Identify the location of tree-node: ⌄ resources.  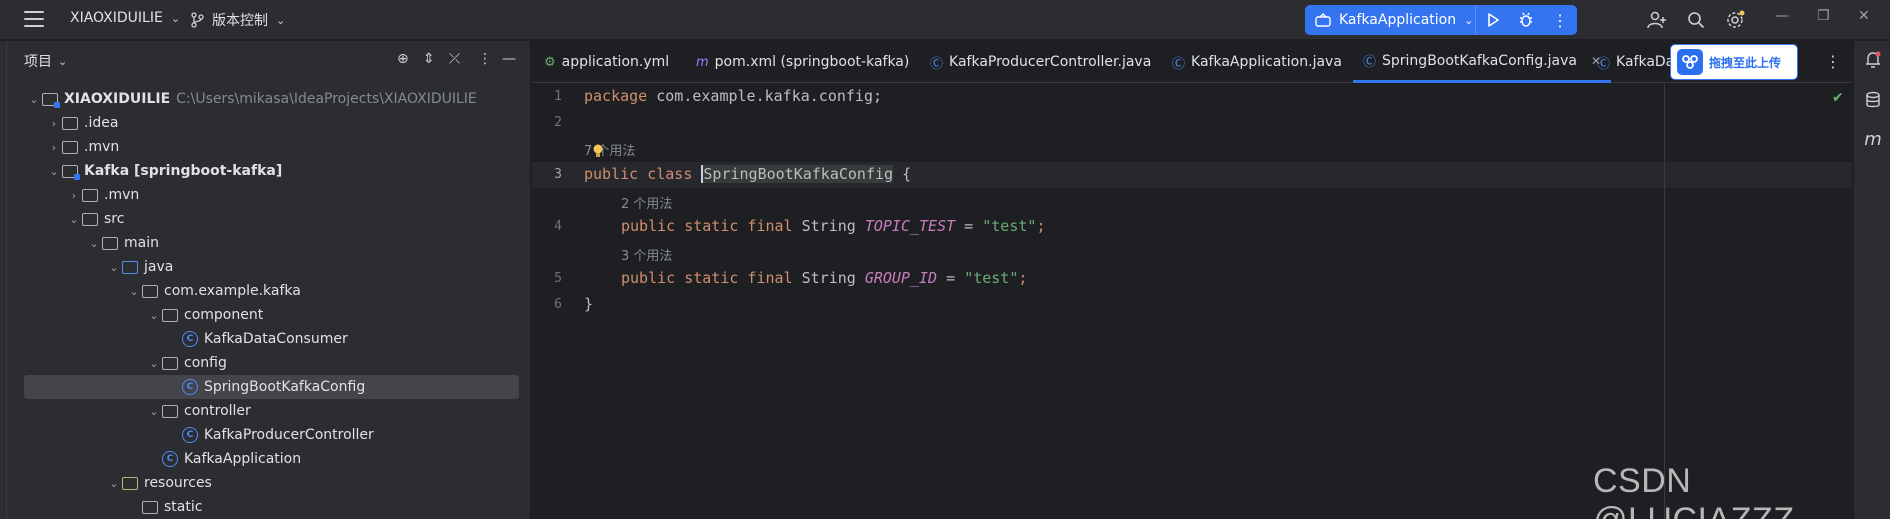
(265, 483).